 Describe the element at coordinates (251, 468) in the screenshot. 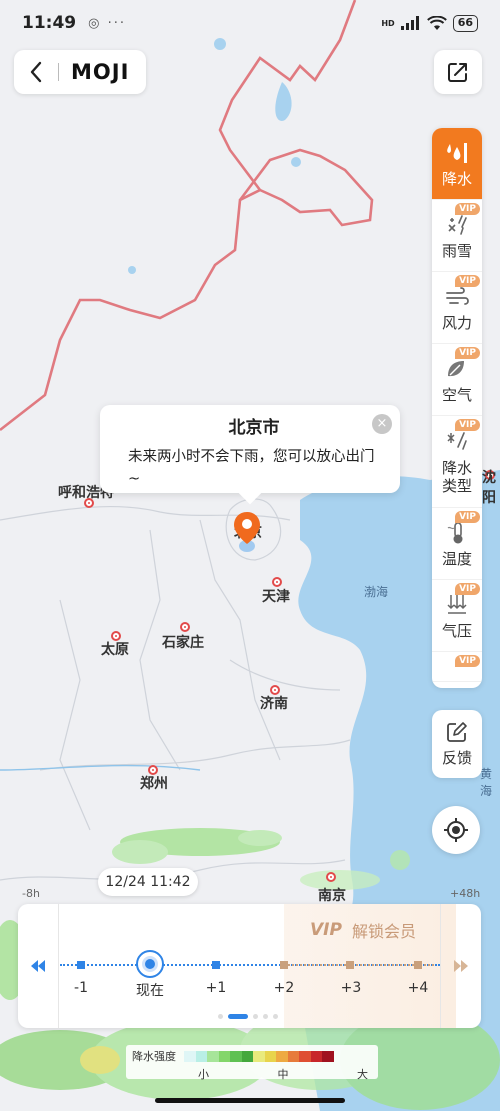

I see `popup-message: 未来两小时不会下雨，您可以放心出门~` at that location.